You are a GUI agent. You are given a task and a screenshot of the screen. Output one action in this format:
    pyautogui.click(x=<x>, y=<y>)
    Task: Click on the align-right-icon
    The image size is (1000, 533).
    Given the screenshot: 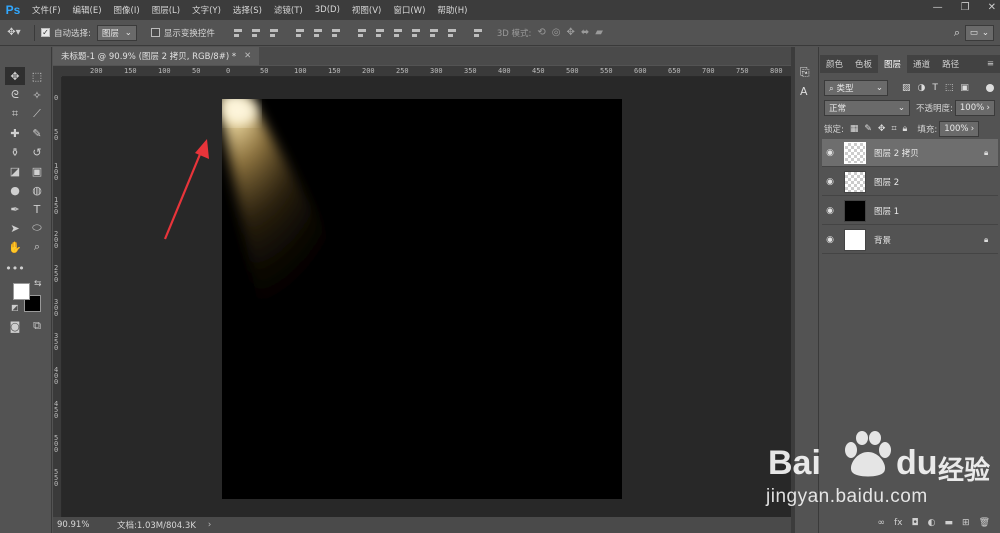 What is the action you would take?
    pyautogui.click(x=336, y=33)
    